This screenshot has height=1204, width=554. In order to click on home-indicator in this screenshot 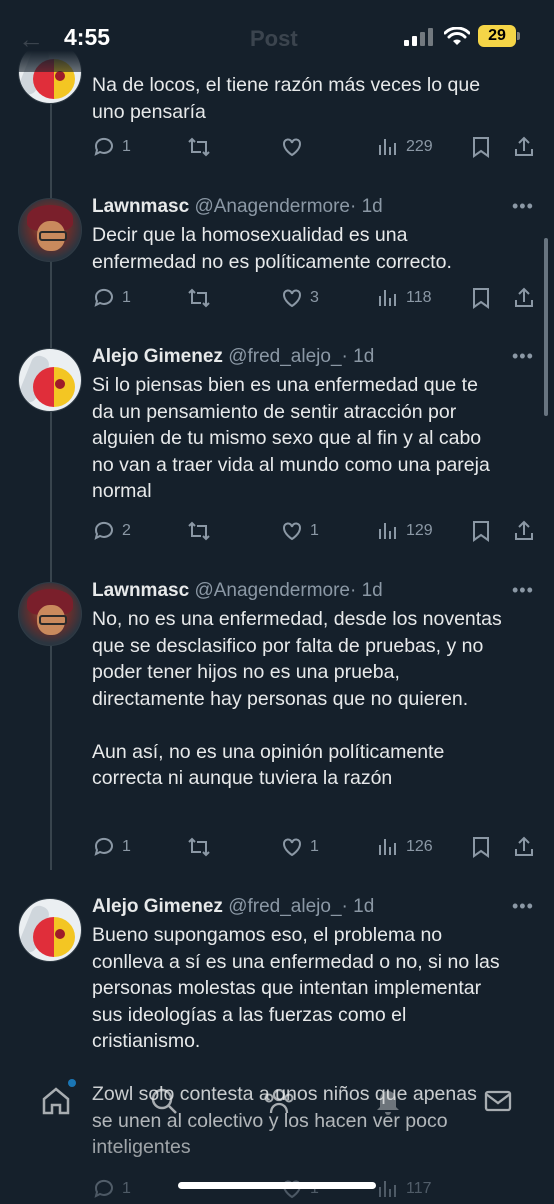, I will do `click(277, 1185)`.